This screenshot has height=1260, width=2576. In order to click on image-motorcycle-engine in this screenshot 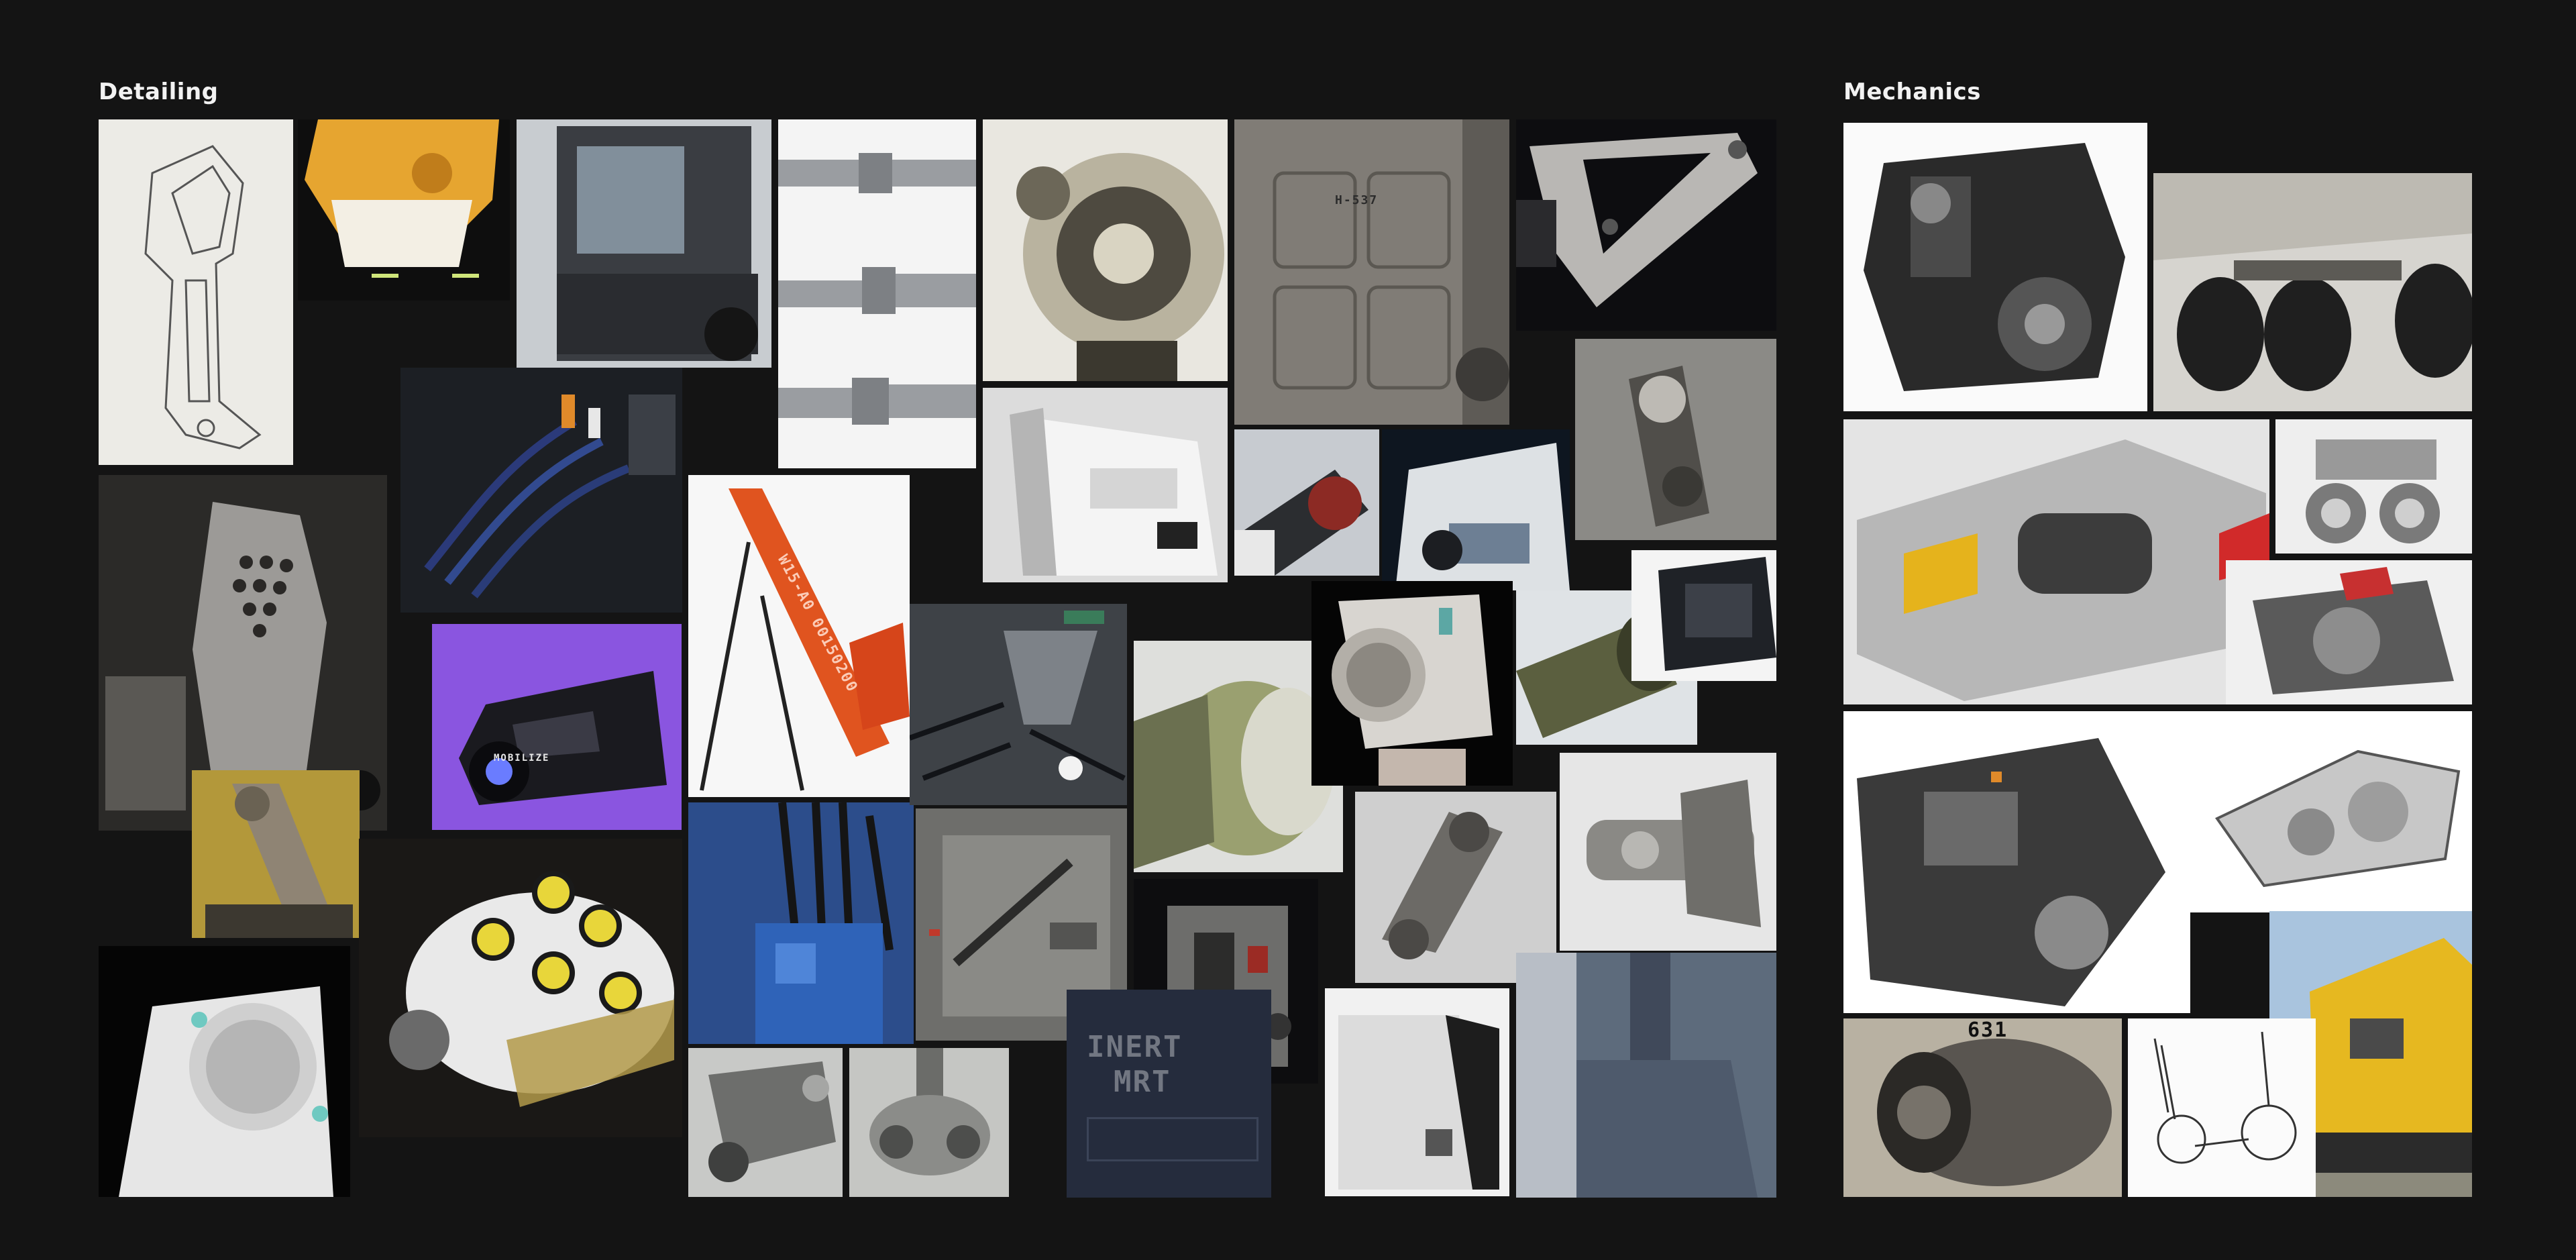, I will do `click(1995, 267)`.